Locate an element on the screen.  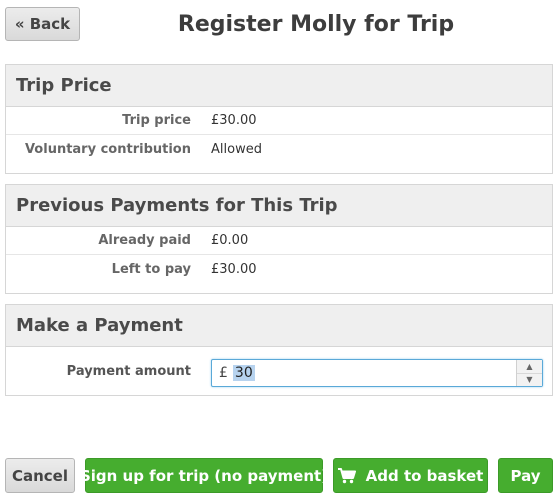
shopping-cart-icon is located at coordinates (346, 475).